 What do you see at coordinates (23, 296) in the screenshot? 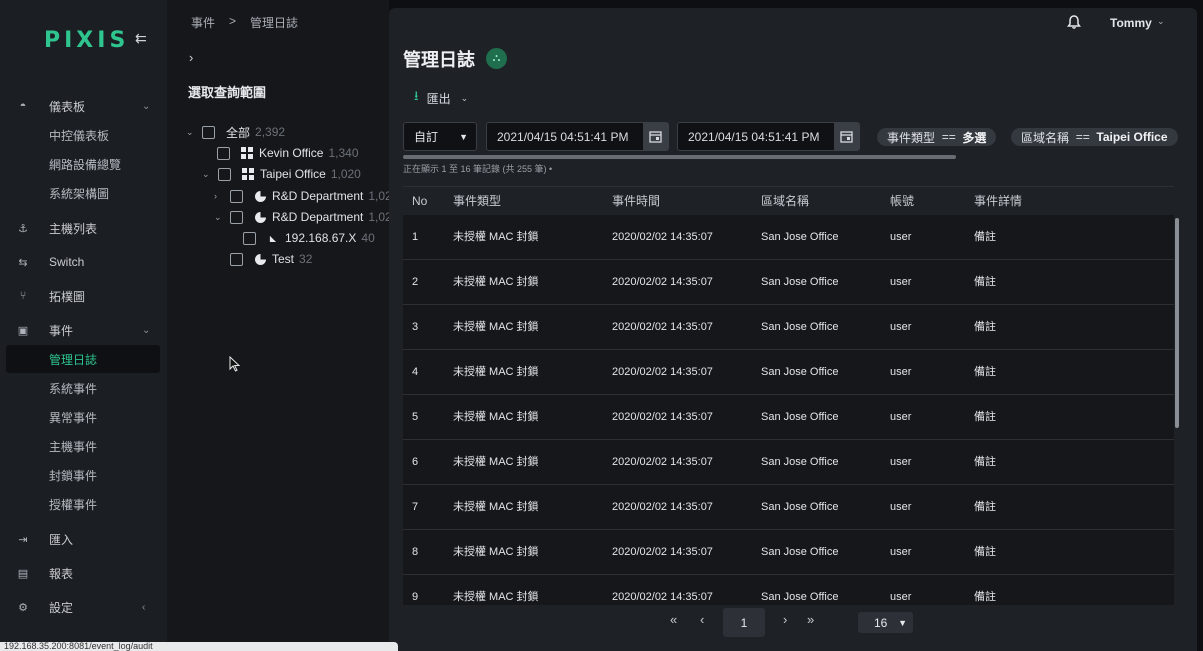
I see `topology-icon: ⑂` at bounding box center [23, 296].